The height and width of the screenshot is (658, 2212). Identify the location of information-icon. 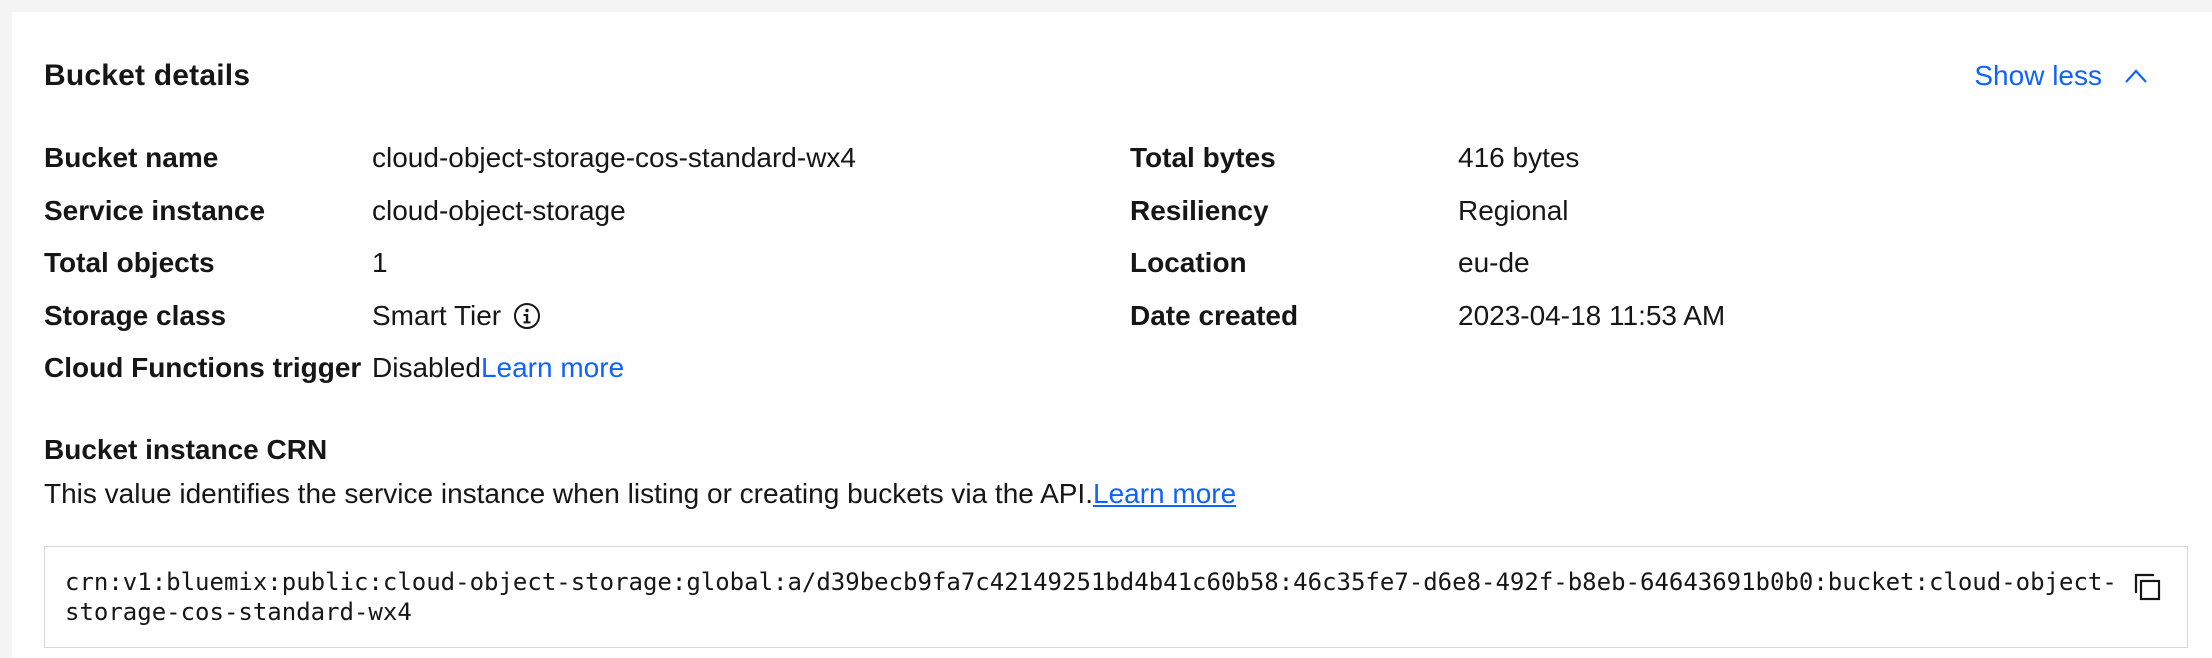
(527, 316).